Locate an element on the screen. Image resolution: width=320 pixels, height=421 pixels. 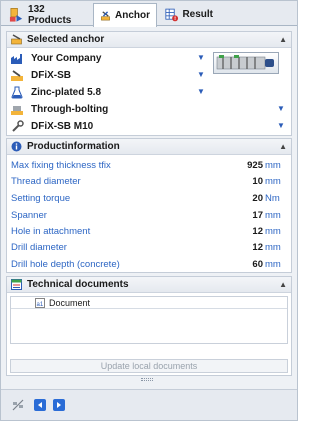
property-label: Spanner is located at coordinates (29, 215).